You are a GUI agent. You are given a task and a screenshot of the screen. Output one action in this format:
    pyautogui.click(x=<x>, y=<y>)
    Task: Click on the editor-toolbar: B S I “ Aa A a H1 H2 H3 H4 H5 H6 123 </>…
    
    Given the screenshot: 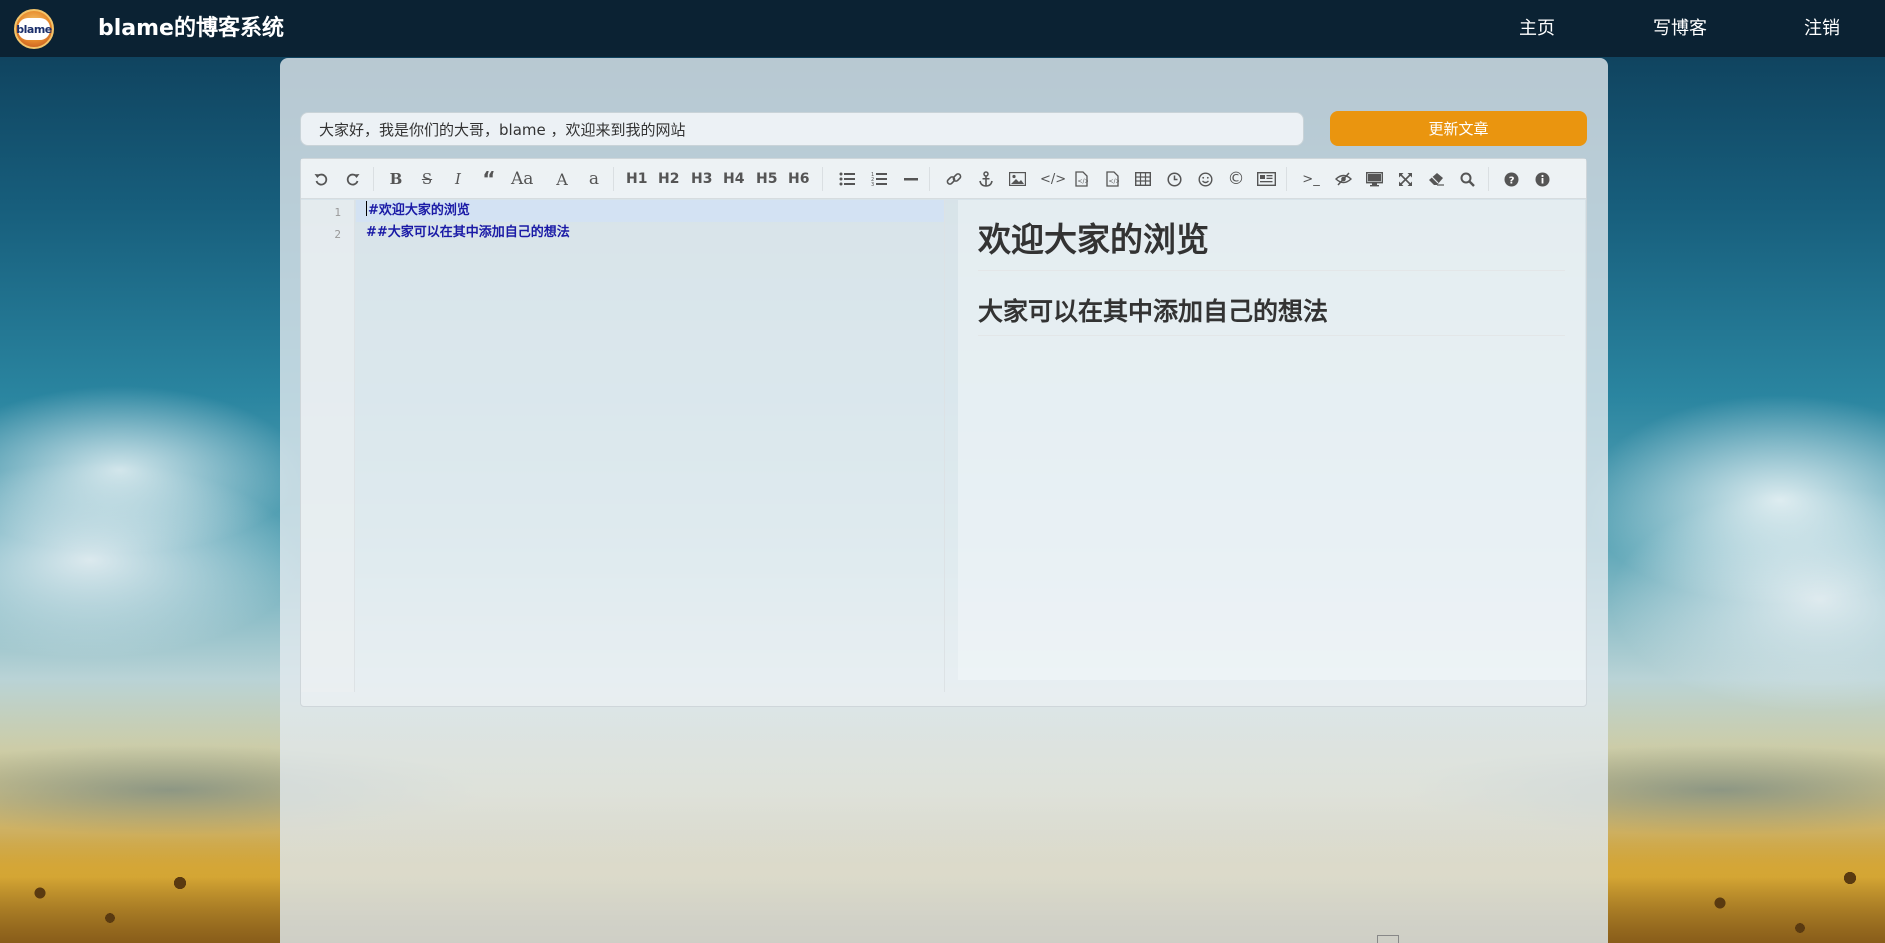 What is the action you would take?
    pyautogui.click(x=943, y=179)
    